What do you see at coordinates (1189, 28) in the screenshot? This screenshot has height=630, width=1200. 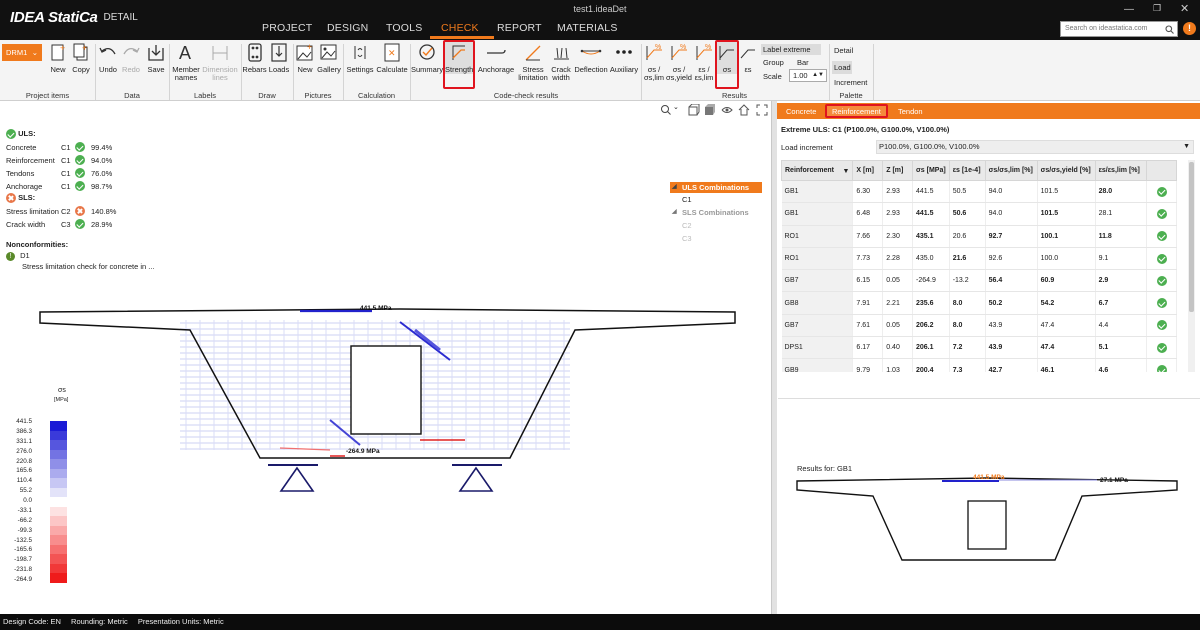 I see `info-icon: !` at bounding box center [1189, 28].